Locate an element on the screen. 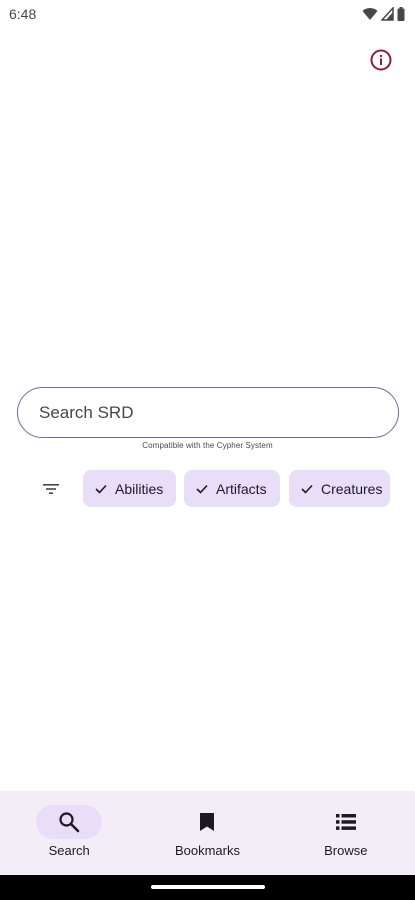 The width and height of the screenshot is (415, 900). filter-chip-abilities: Abilities is located at coordinates (129, 488).